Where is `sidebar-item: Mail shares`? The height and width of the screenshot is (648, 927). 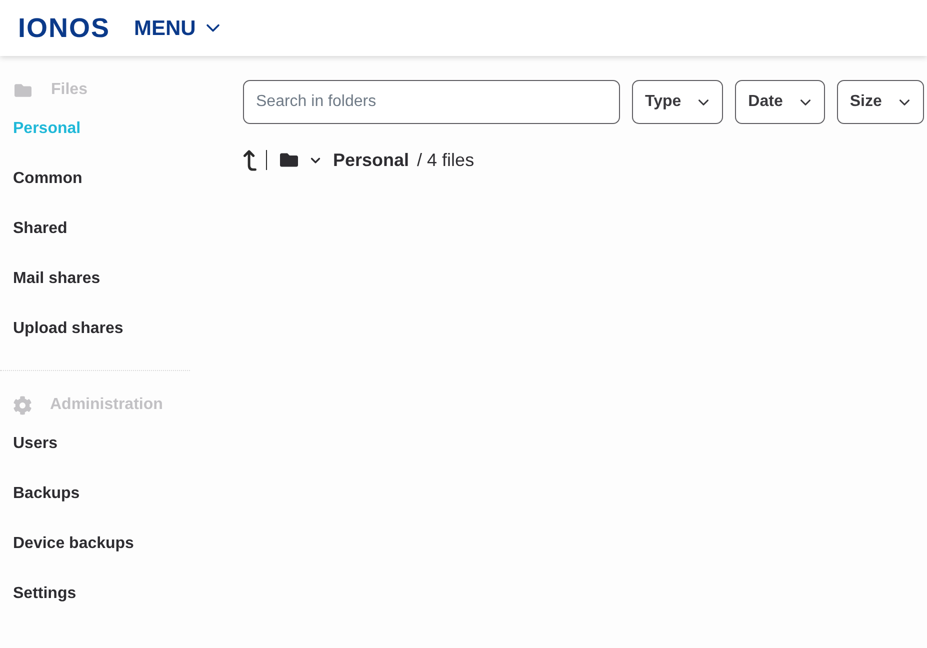 sidebar-item: Mail shares is located at coordinates (95, 279).